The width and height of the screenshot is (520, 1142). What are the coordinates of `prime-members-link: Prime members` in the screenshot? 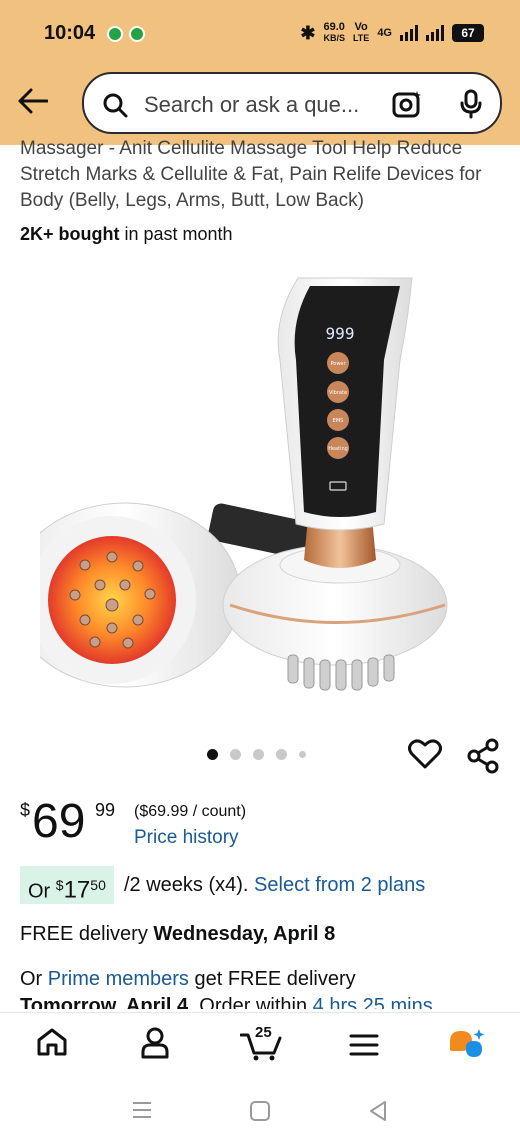 It's located at (118, 979).